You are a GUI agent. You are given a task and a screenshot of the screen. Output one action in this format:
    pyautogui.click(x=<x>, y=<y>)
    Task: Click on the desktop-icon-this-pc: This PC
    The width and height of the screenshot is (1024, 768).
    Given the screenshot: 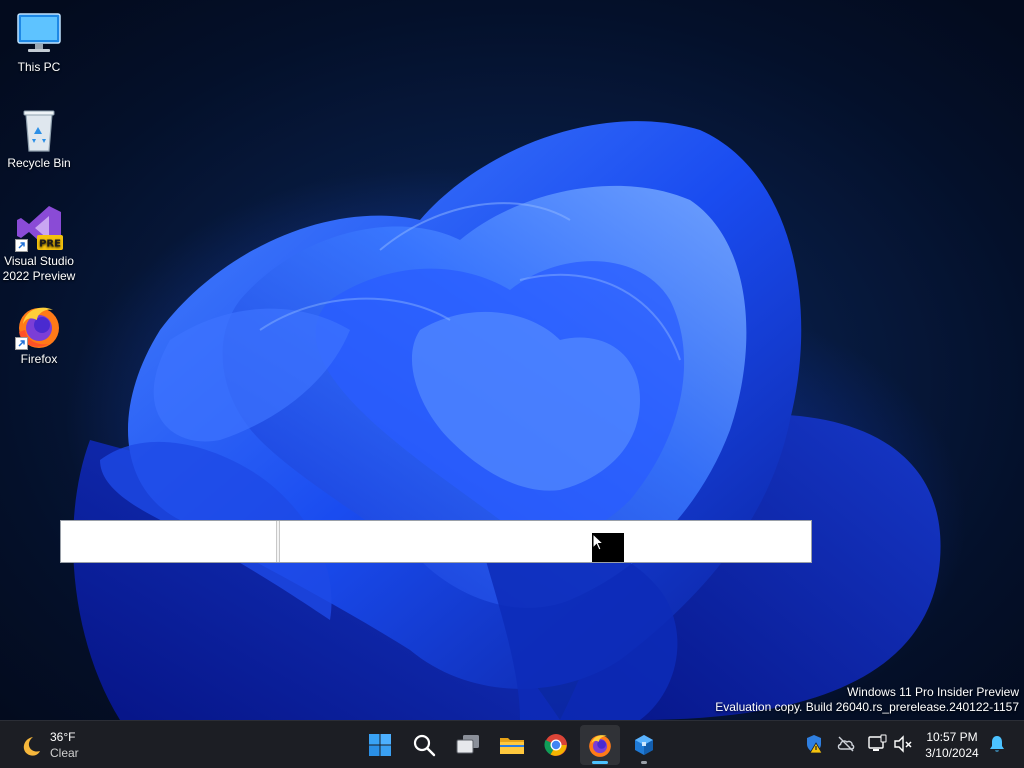 What is the action you would take?
    pyautogui.click(x=39, y=42)
    